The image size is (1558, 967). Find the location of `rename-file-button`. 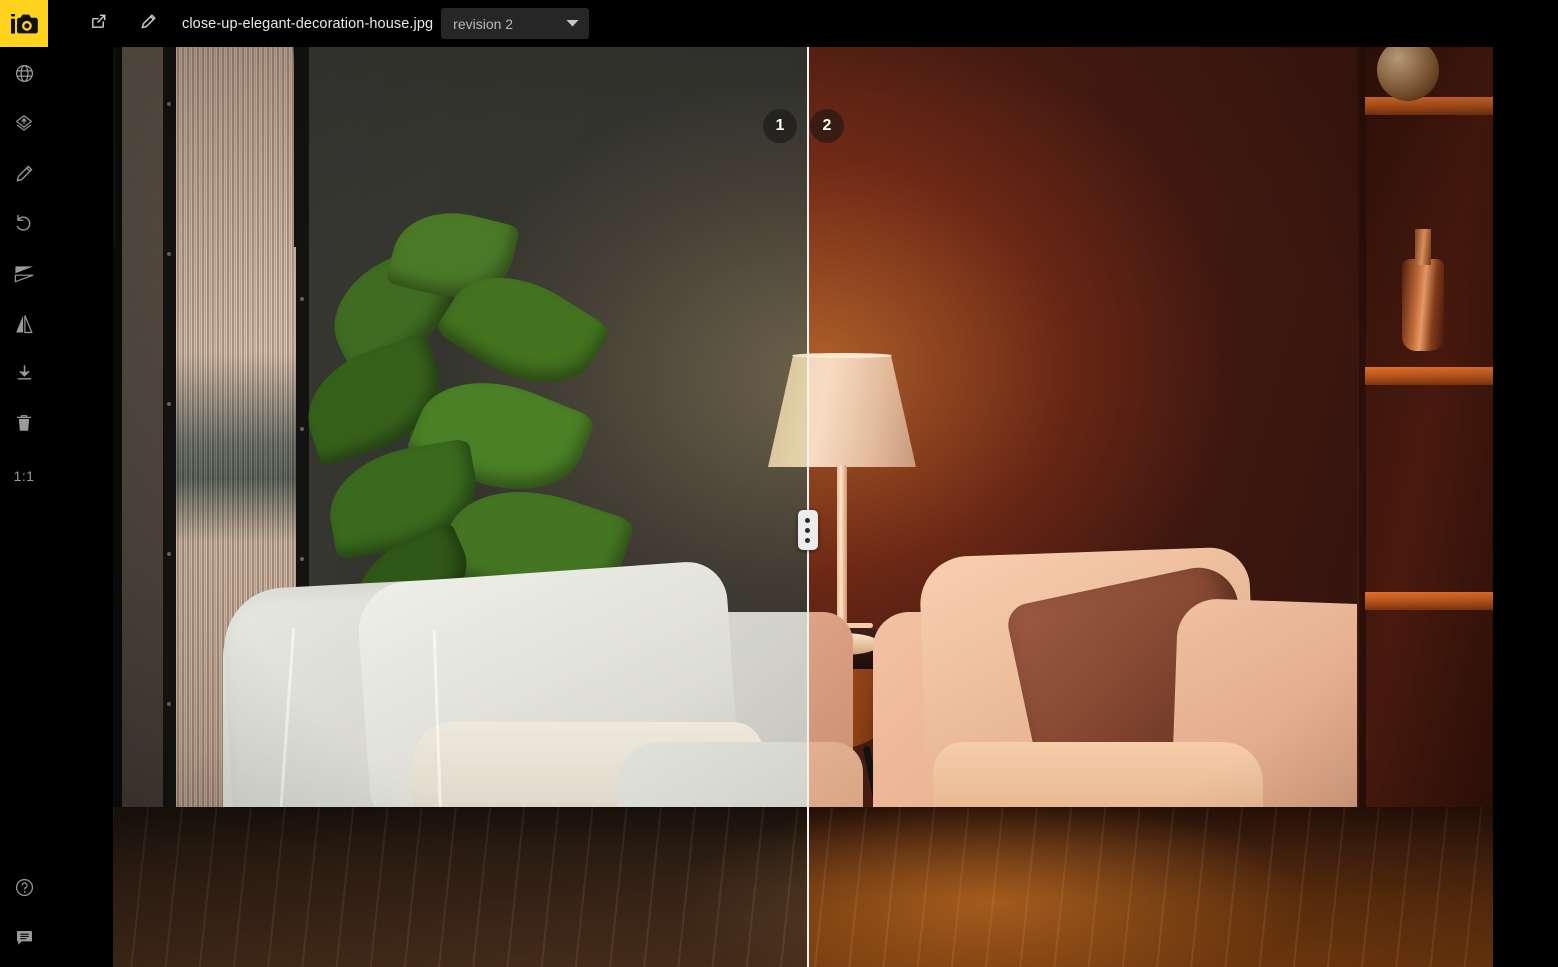

rename-file-button is located at coordinates (148, 24).